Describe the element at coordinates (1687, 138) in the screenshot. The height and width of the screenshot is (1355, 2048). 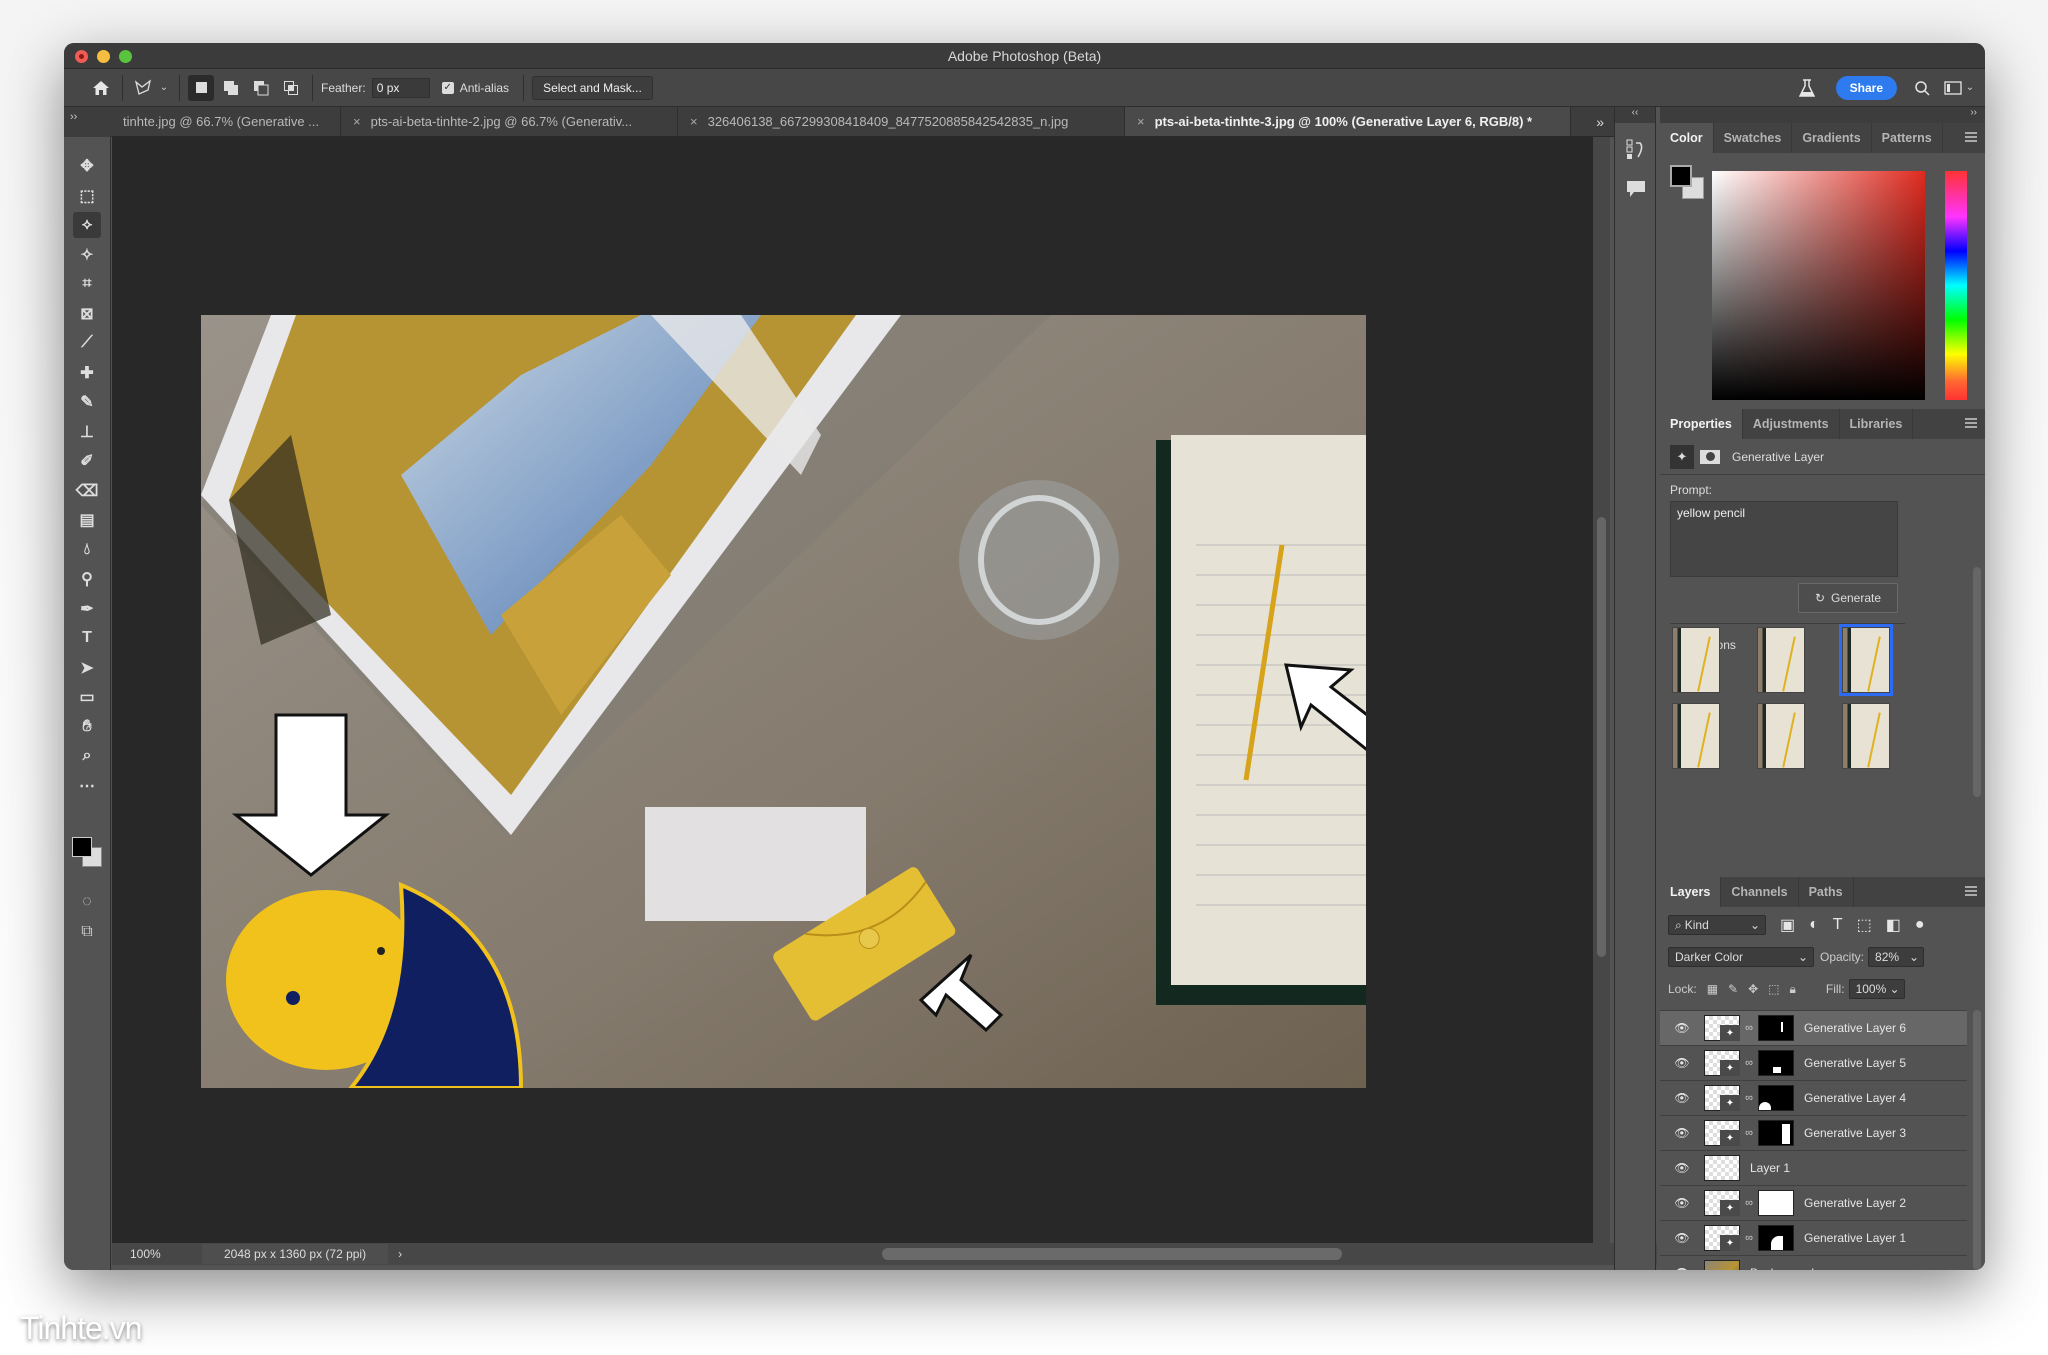
I see `tab-color: Color` at that location.